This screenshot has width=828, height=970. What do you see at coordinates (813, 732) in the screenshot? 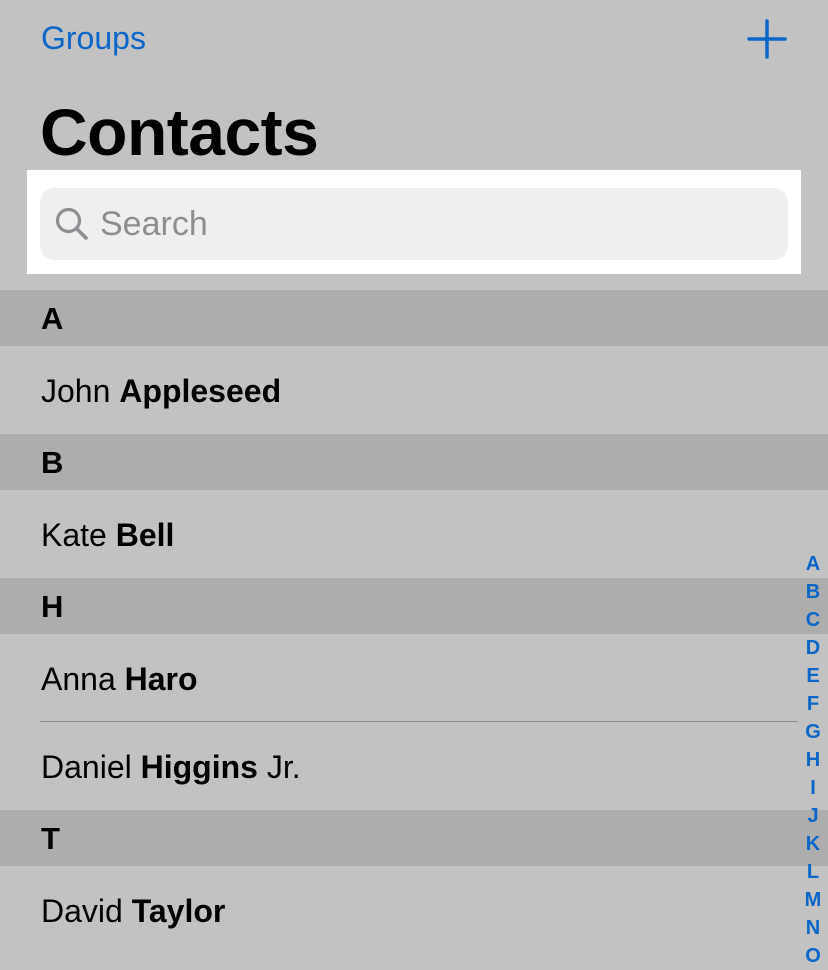
I see `index-letter-g: G` at bounding box center [813, 732].